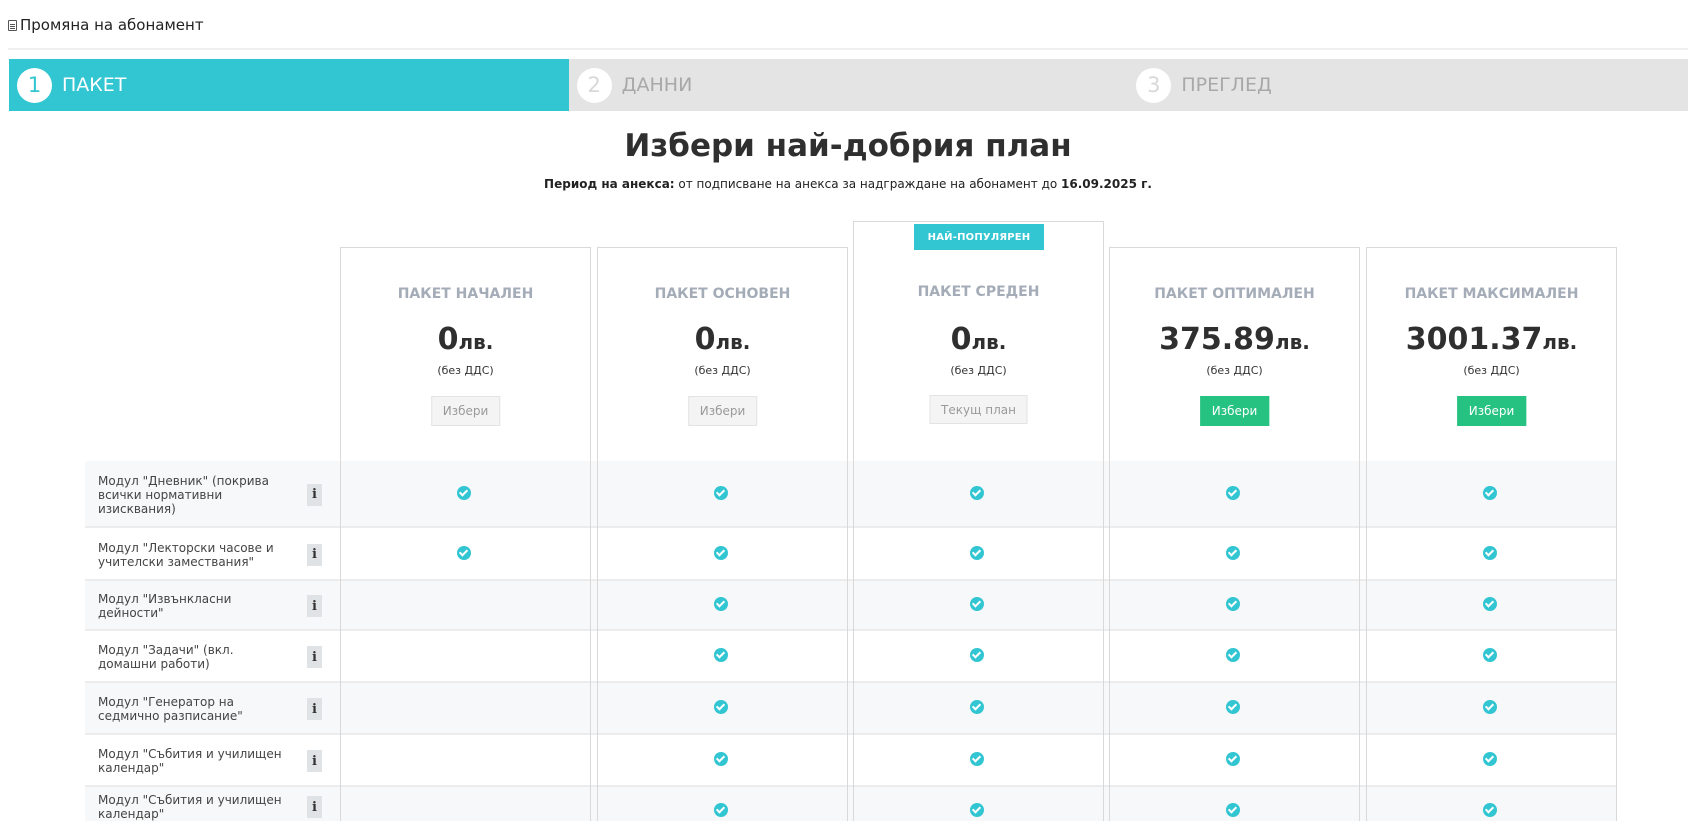 This screenshot has width=1696, height=821. Describe the element at coordinates (594, 85) in the screenshot. I see `step-number: 2` at that location.